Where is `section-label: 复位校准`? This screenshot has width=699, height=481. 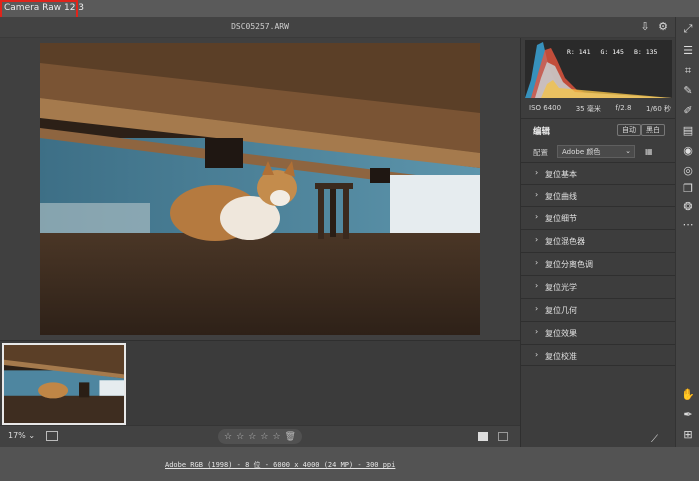
section-label: 复位校准 is located at coordinates (561, 356).